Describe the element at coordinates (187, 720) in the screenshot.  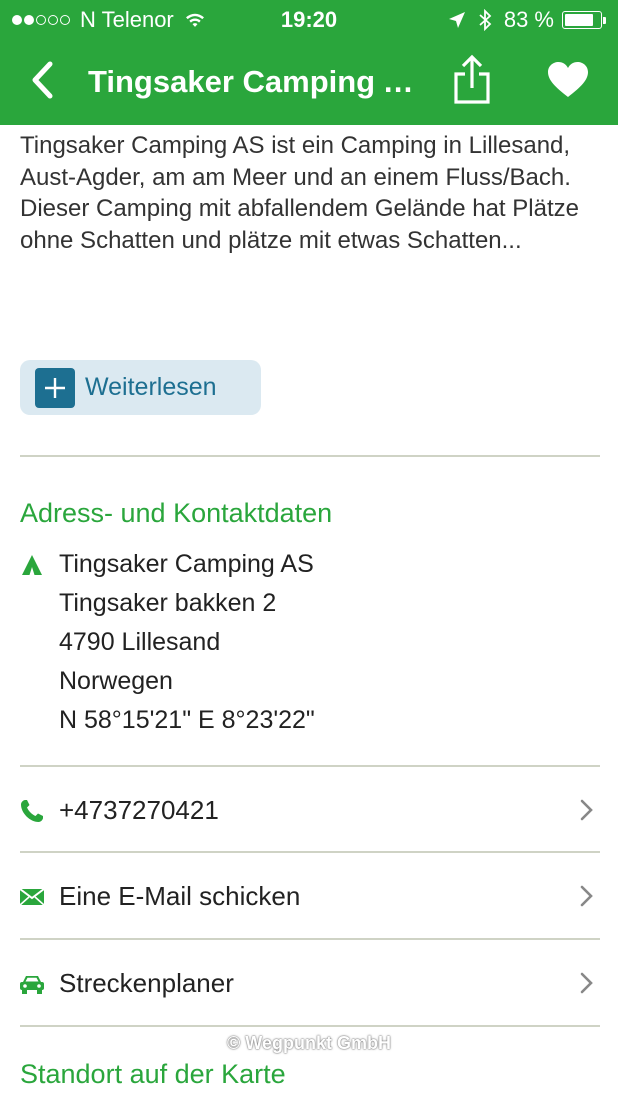
I see `address-line-coordinates: N 58°15'21" E 8°23'22"` at that location.